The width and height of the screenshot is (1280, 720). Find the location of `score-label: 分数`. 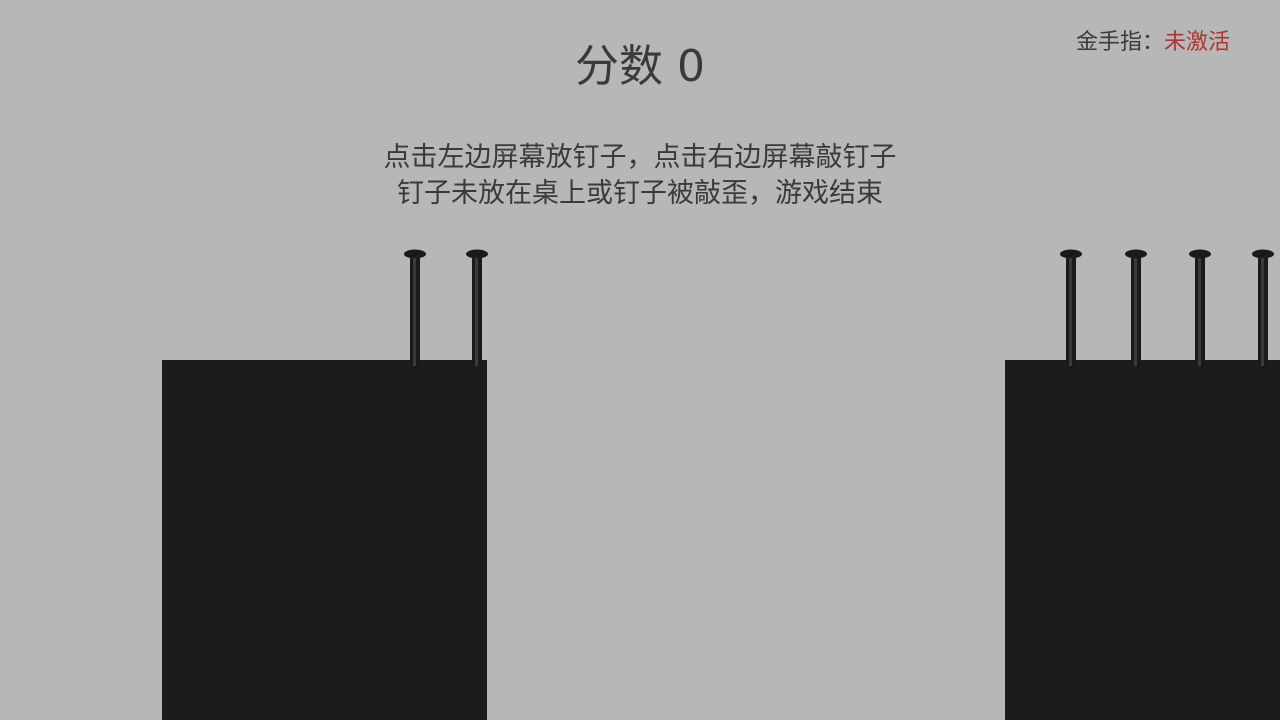

score-label: 分数 is located at coordinates (619, 66).